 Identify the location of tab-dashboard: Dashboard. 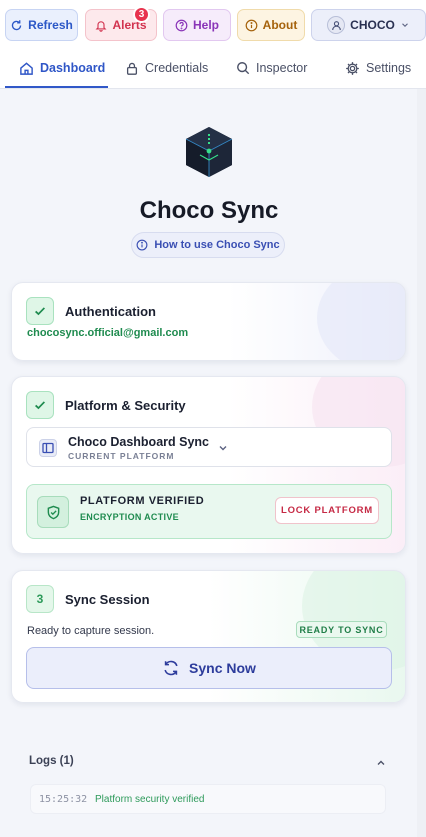
(62, 68).